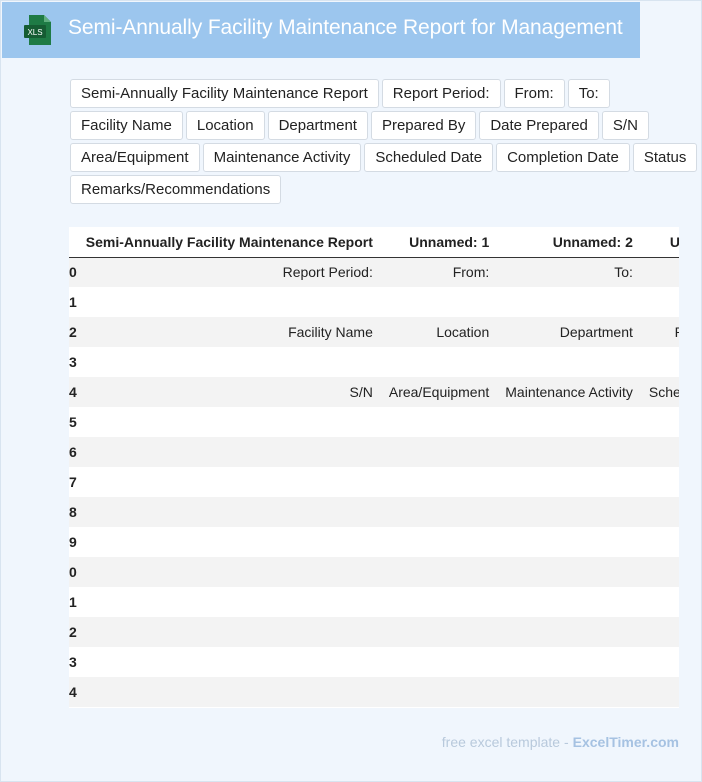 The image size is (702, 782). Describe the element at coordinates (229, 332) in the screenshot. I see `table-cell: Facility Name` at that location.